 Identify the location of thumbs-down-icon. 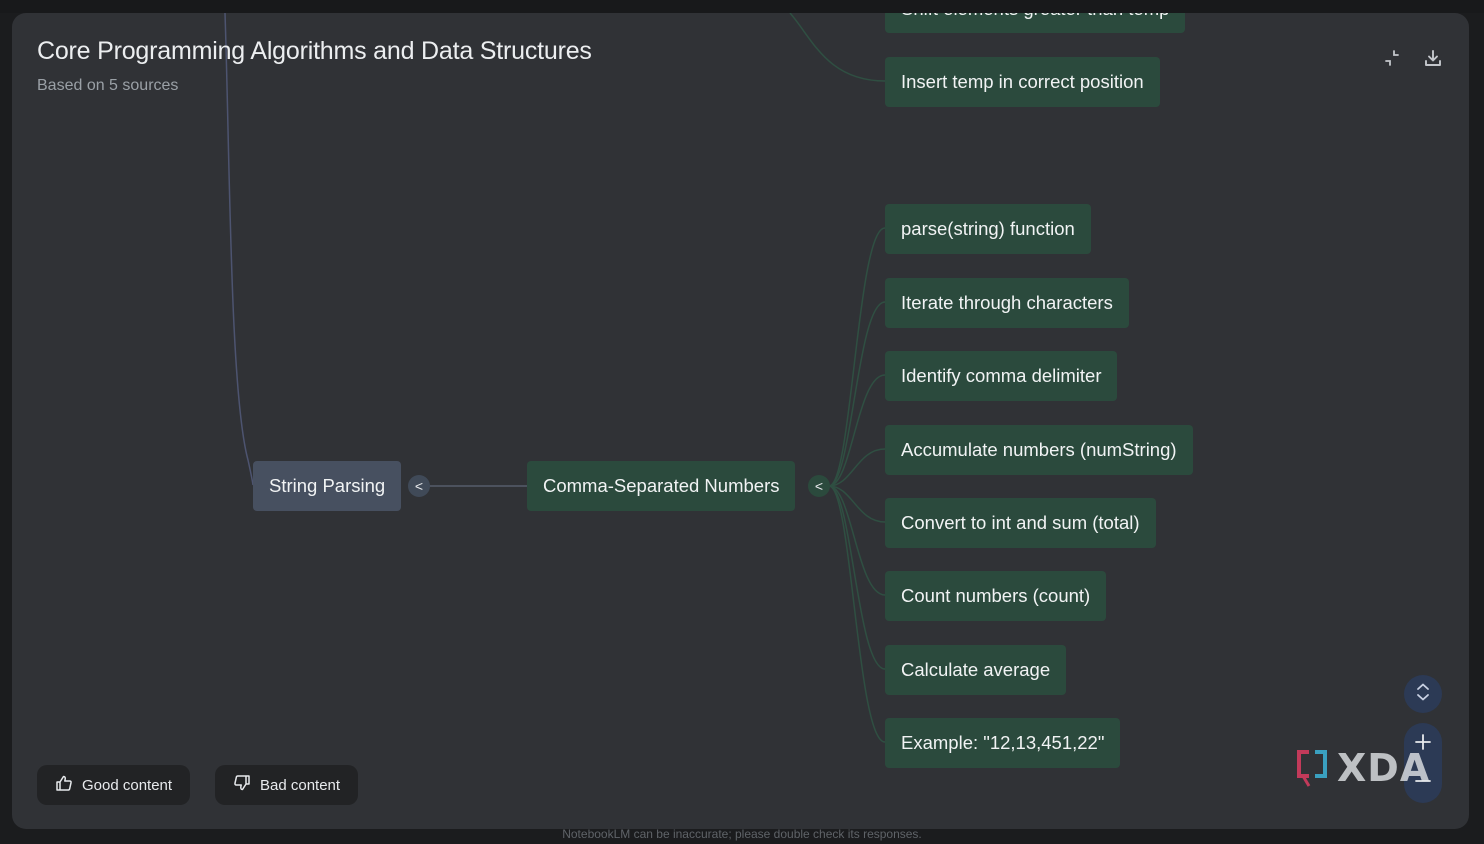
(242, 785).